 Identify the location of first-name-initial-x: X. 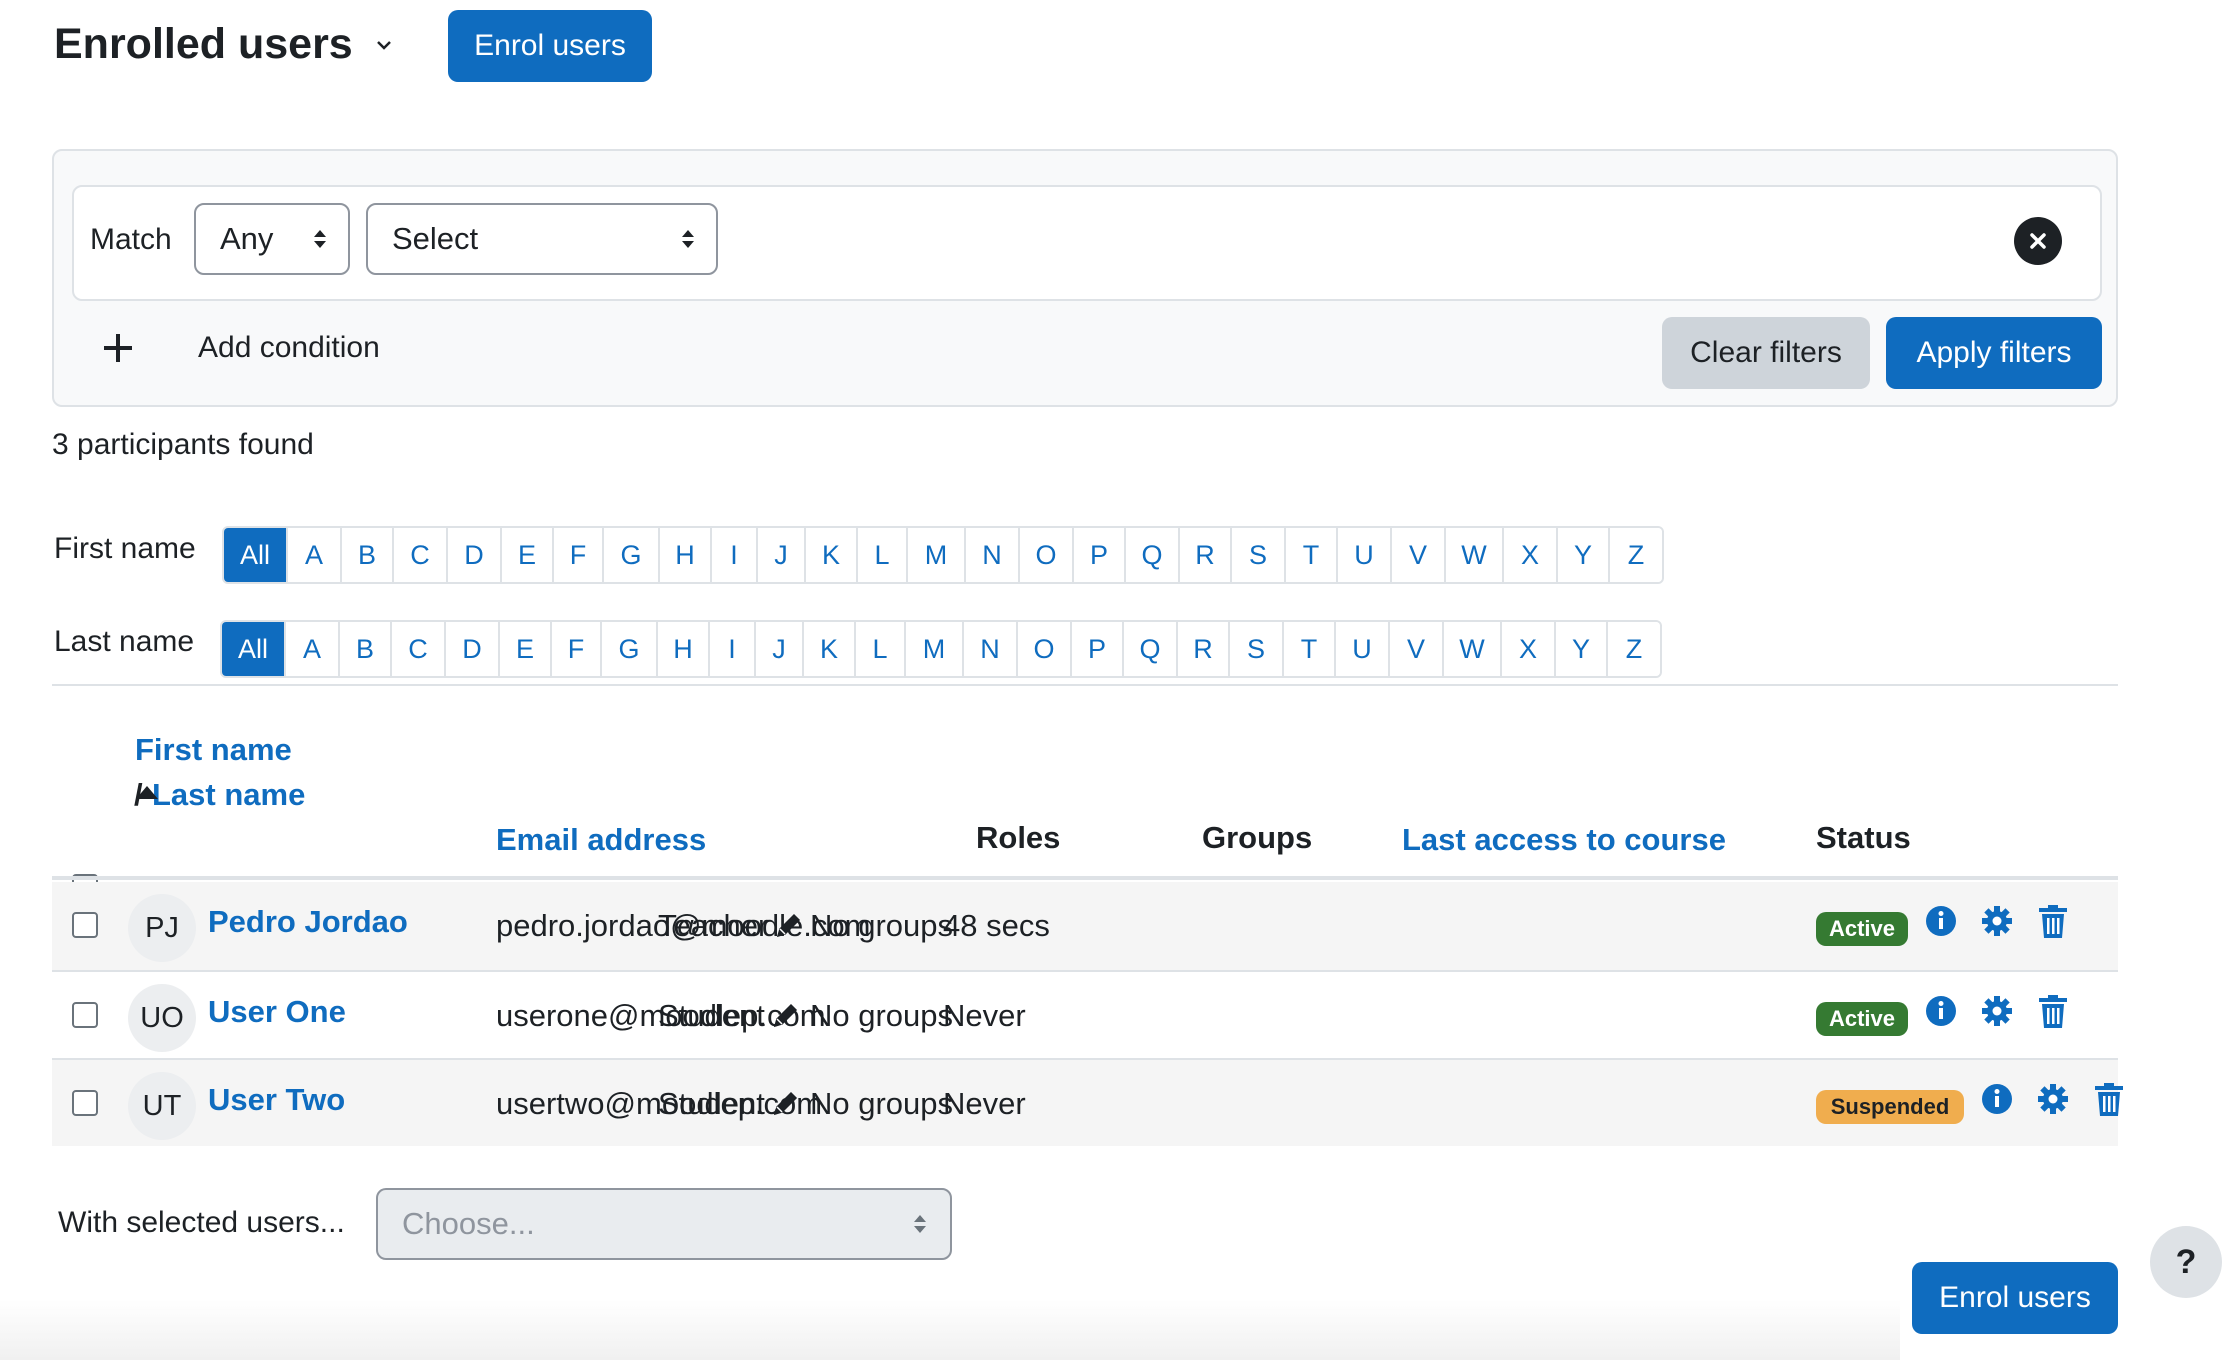
(1531, 555).